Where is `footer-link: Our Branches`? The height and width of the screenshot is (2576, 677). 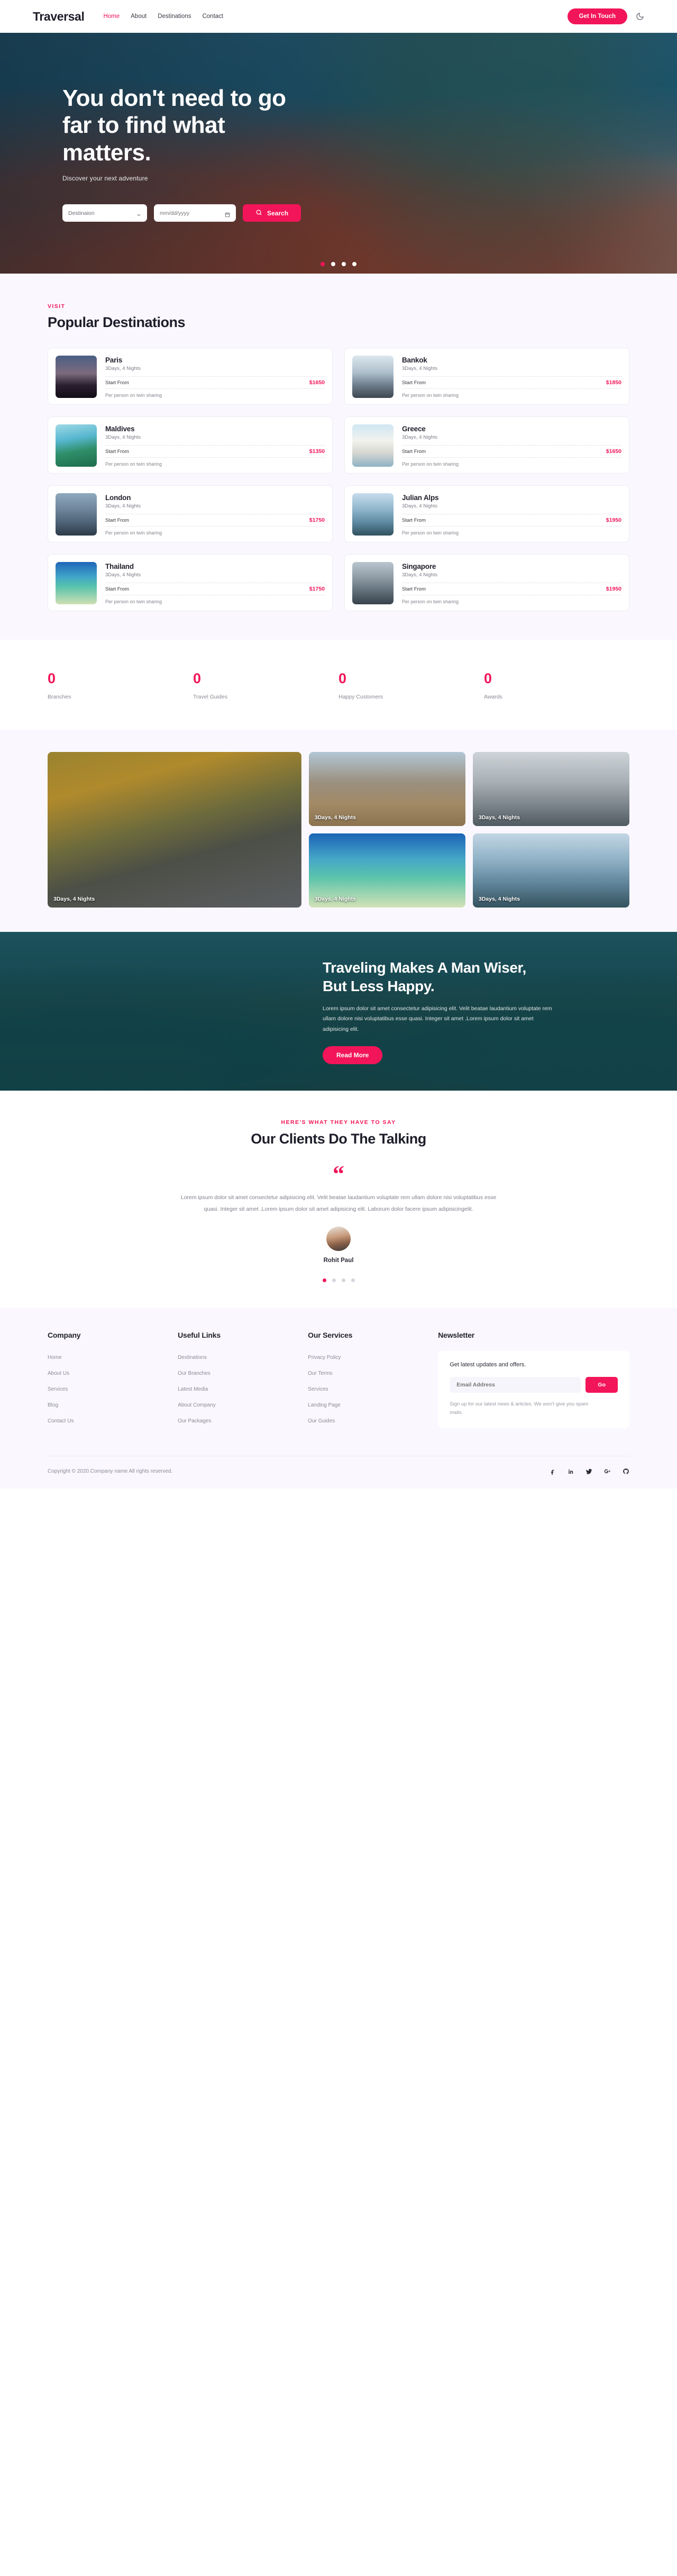
footer-link: Our Branches is located at coordinates (194, 1373).